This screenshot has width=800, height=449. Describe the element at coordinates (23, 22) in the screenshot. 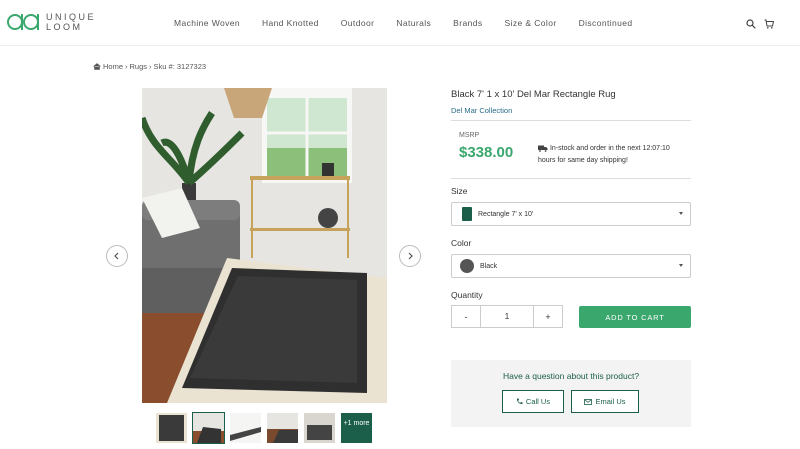

I see `logo-icon` at that location.